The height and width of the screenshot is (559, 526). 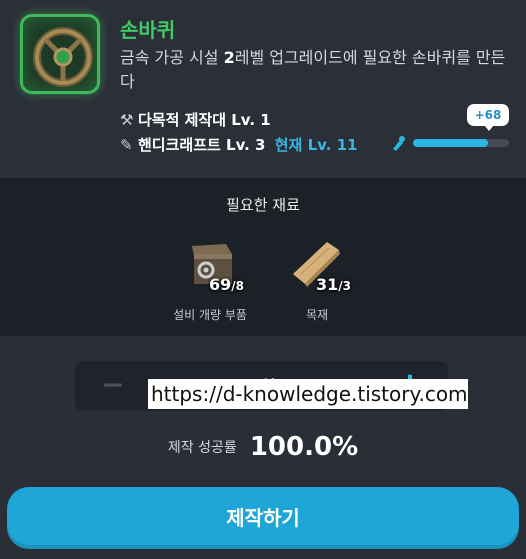 I want to click on material-wood: 31/3 목재, so click(x=317, y=278).